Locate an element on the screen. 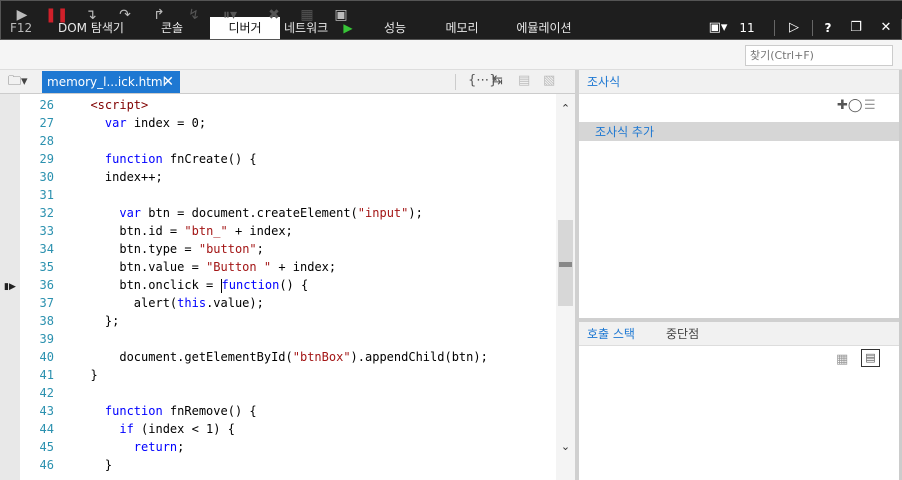 Image resolution: width=902 pixels, height=480 pixels. editor-scrollbar: ⌃ ⌄ is located at coordinates (565, 287).